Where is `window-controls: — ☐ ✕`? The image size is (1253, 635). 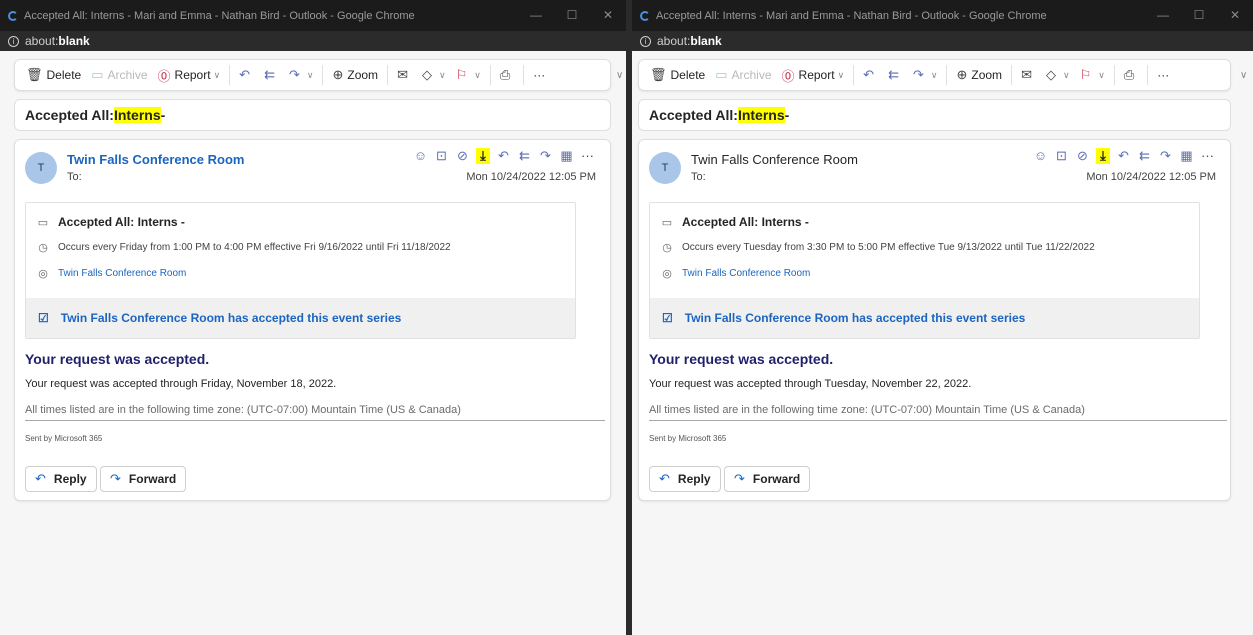
window-controls: — ☐ ✕ is located at coordinates (1199, 15).